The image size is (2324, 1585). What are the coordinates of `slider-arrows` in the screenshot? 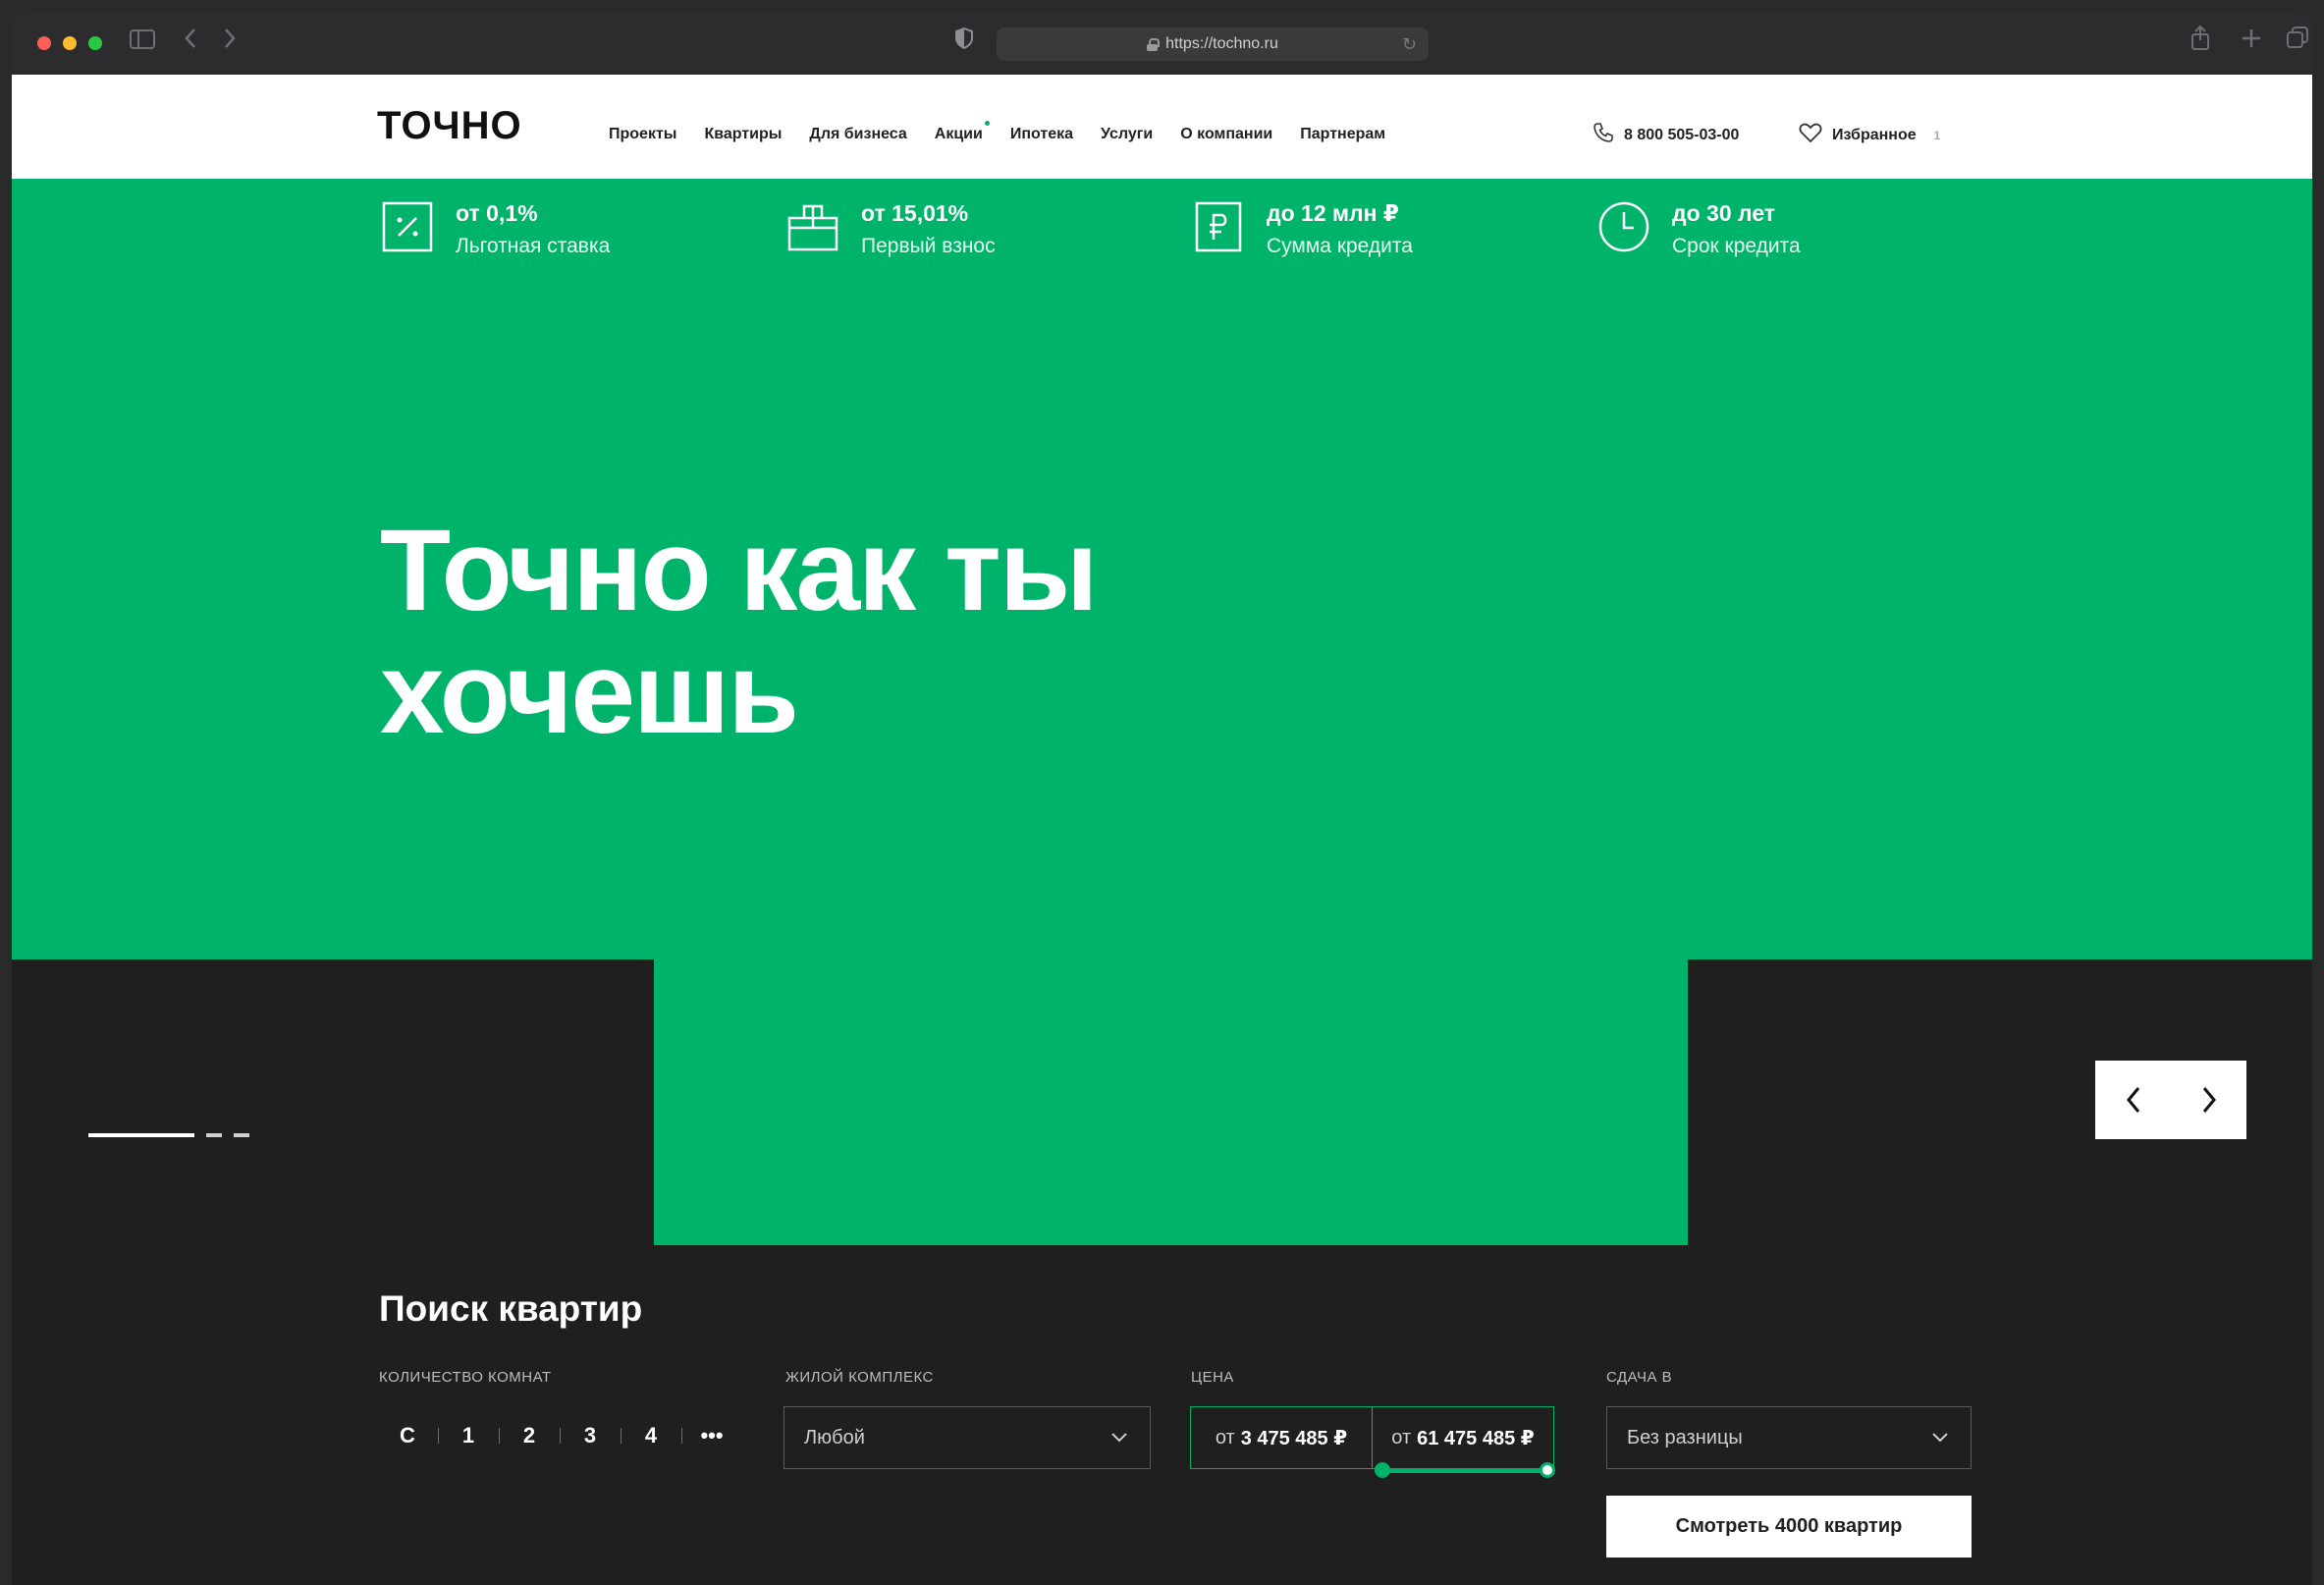 It's located at (2170, 1100).